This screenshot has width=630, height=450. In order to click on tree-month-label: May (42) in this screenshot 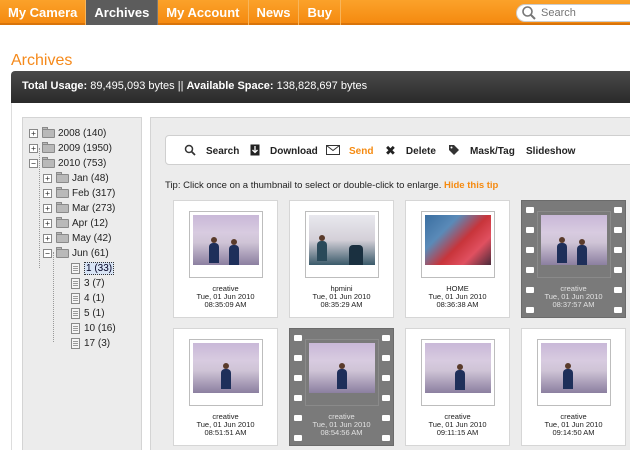, I will do `click(91, 238)`.